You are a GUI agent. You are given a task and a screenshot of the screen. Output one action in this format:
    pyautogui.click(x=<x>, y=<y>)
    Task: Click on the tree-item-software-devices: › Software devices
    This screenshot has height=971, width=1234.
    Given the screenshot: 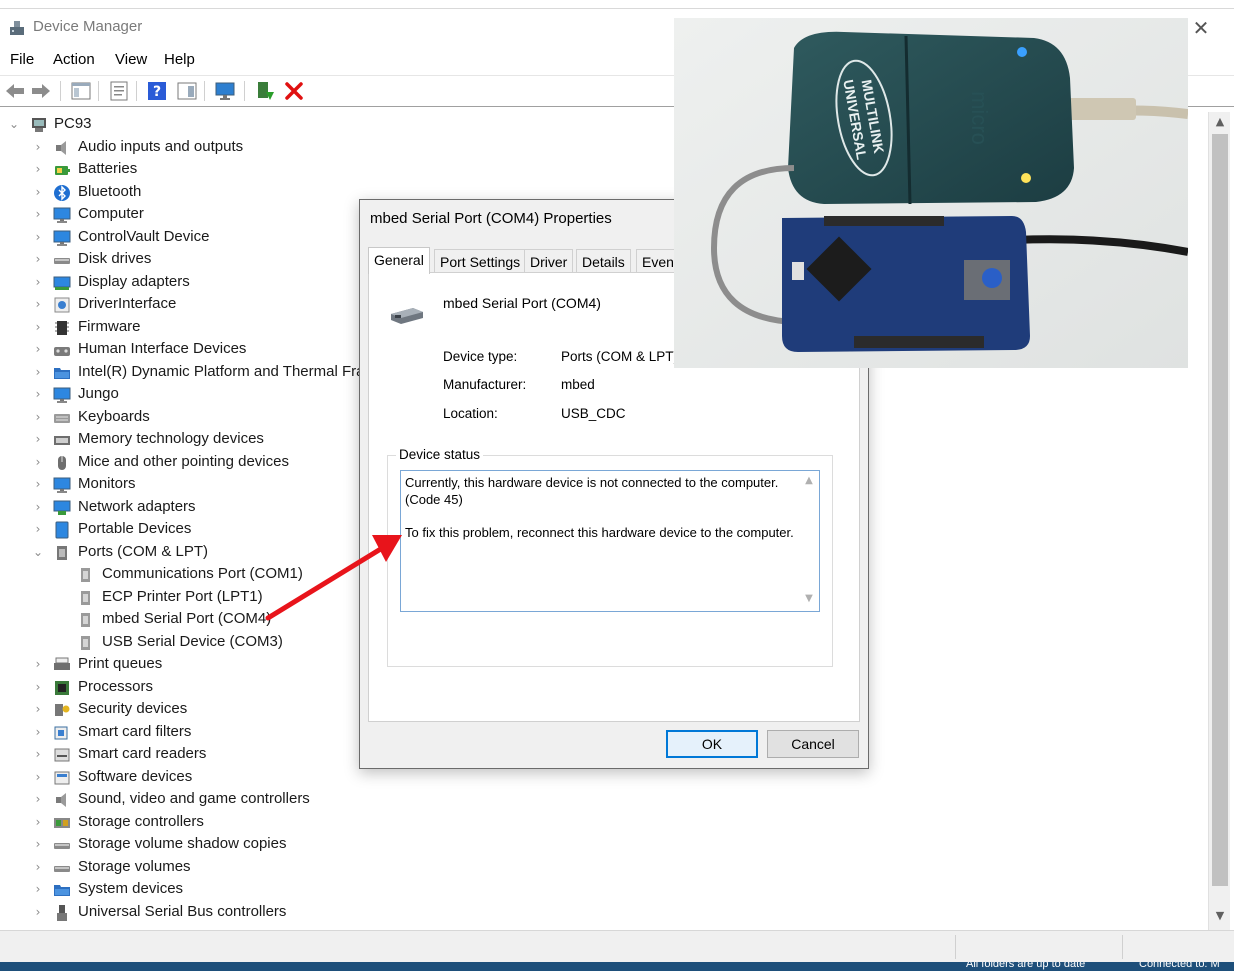 What is the action you would take?
    pyautogui.click(x=600, y=778)
    